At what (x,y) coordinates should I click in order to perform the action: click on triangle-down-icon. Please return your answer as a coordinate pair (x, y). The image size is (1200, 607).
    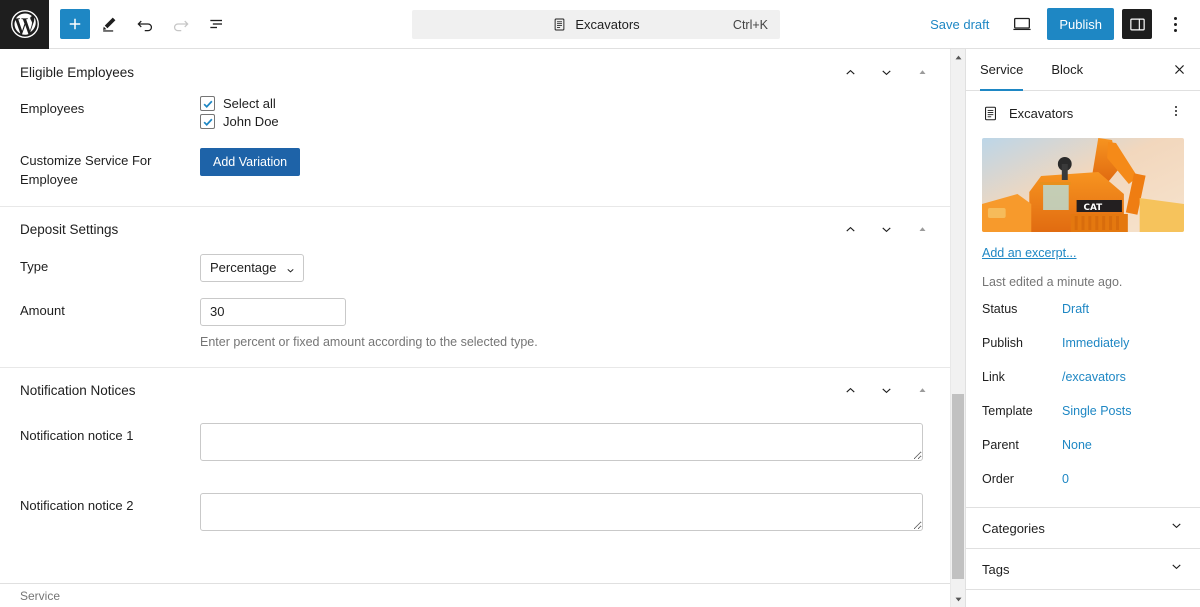
    Looking at the image, I should click on (958, 599).